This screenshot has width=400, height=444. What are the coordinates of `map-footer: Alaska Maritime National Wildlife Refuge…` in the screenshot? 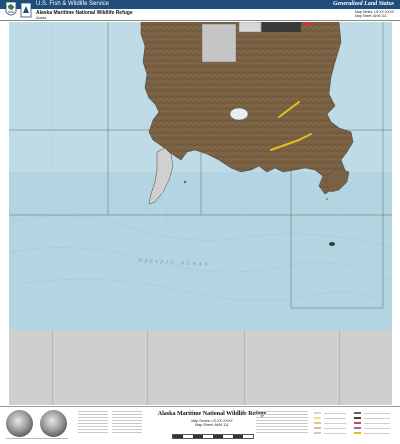 It's located at (200, 425).